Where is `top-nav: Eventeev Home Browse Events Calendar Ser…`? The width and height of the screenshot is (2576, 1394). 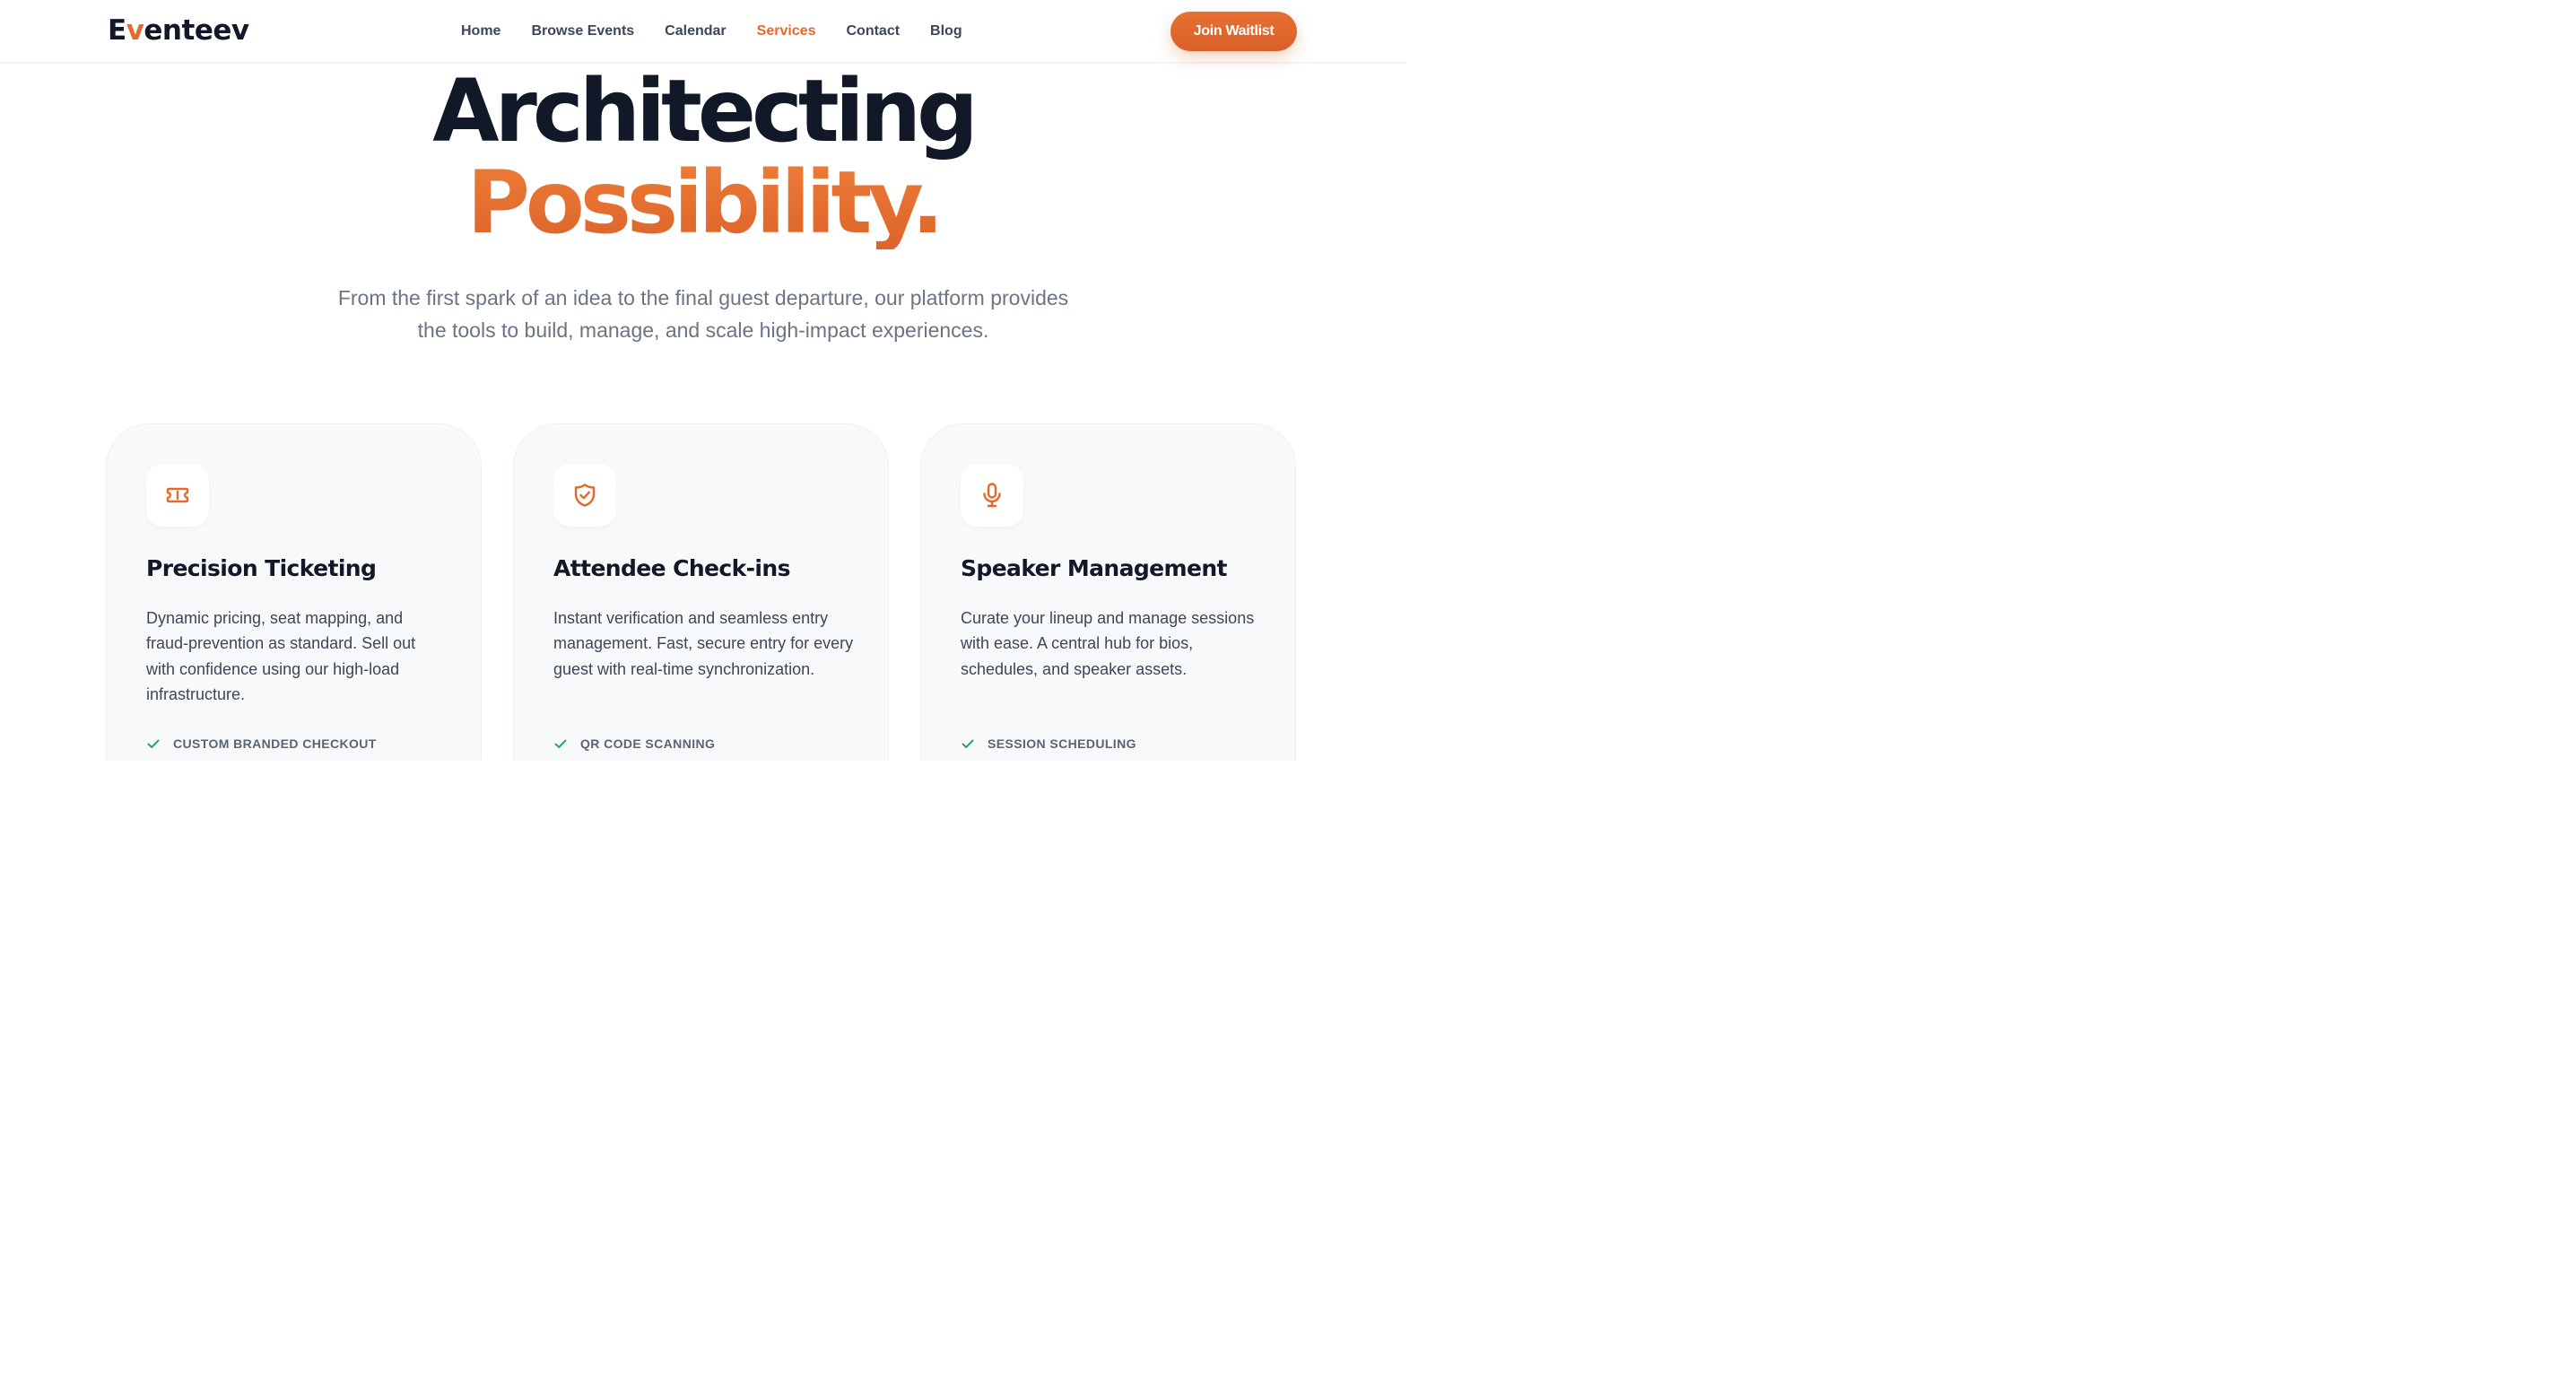 top-nav: Eventeev Home Browse Events Calendar Ser… is located at coordinates (703, 32).